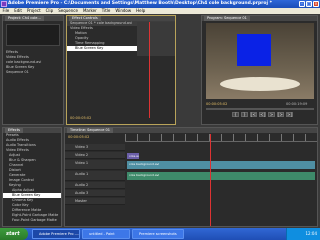  Describe the element at coordinates (95, 155) in the screenshot. I see `track-header-video-2: Video 2` at that location.